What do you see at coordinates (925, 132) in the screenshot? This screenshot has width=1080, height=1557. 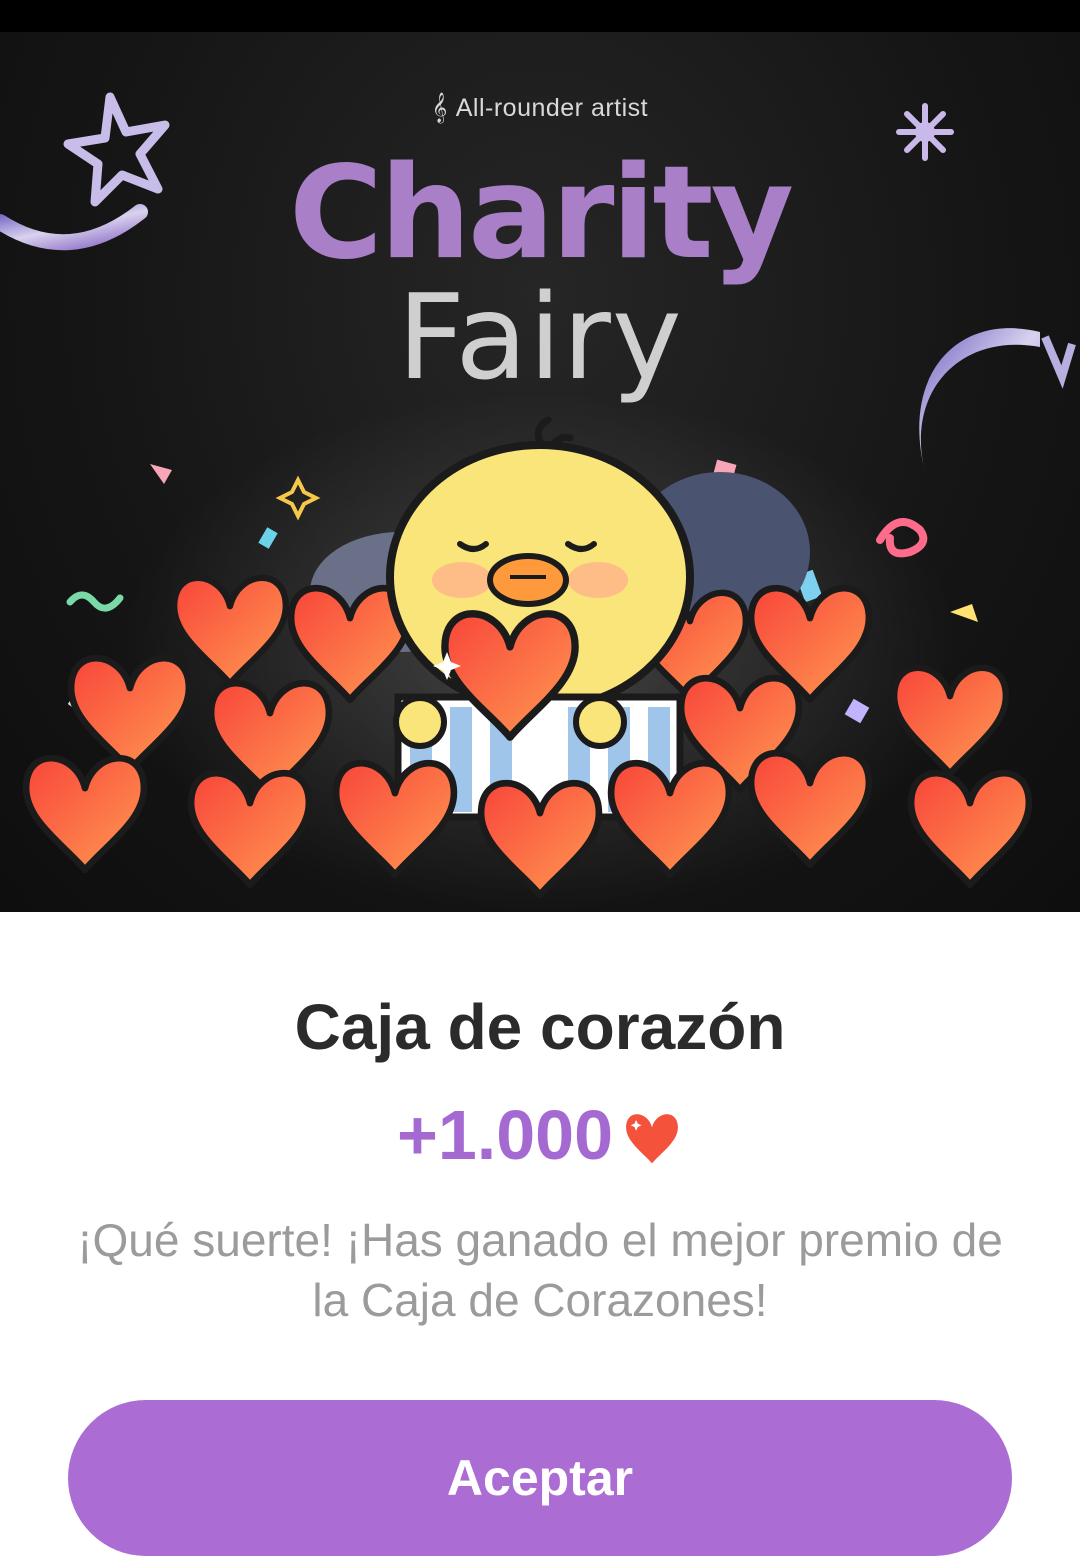 I see `flower-decoration-icon` at bounding box center [925, 132].